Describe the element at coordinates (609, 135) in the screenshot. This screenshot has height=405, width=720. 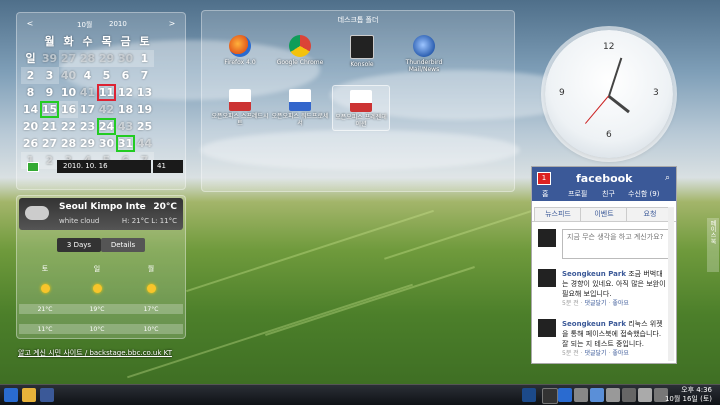
I see `clock-number: 6` at that location.